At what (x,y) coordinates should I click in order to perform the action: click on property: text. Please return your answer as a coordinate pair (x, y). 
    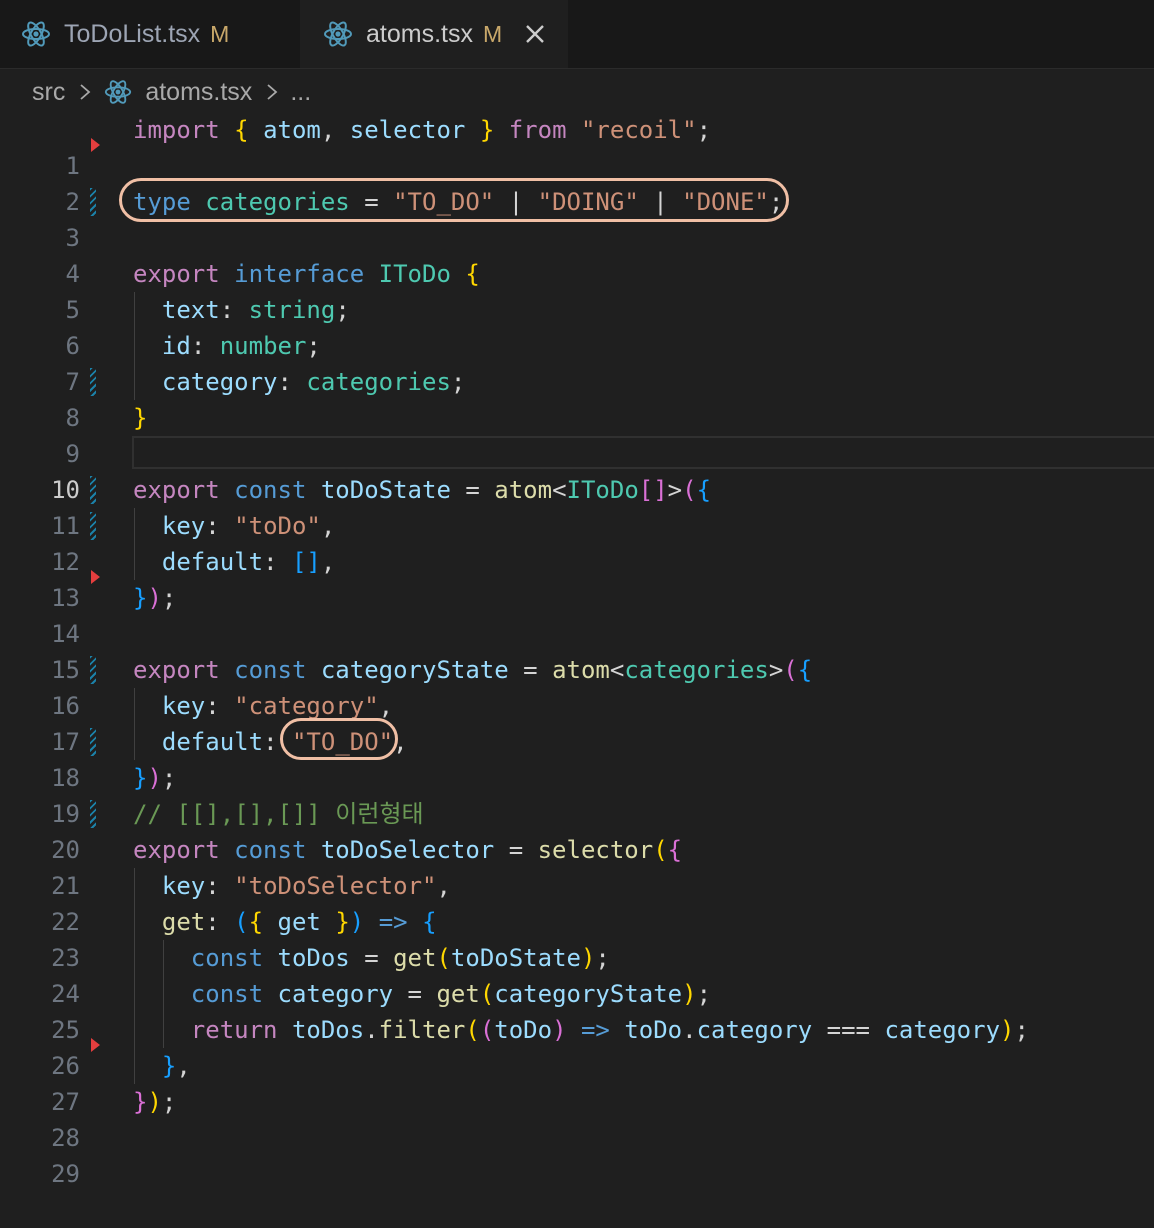
    Looking at the image, I should click on (190, 310).